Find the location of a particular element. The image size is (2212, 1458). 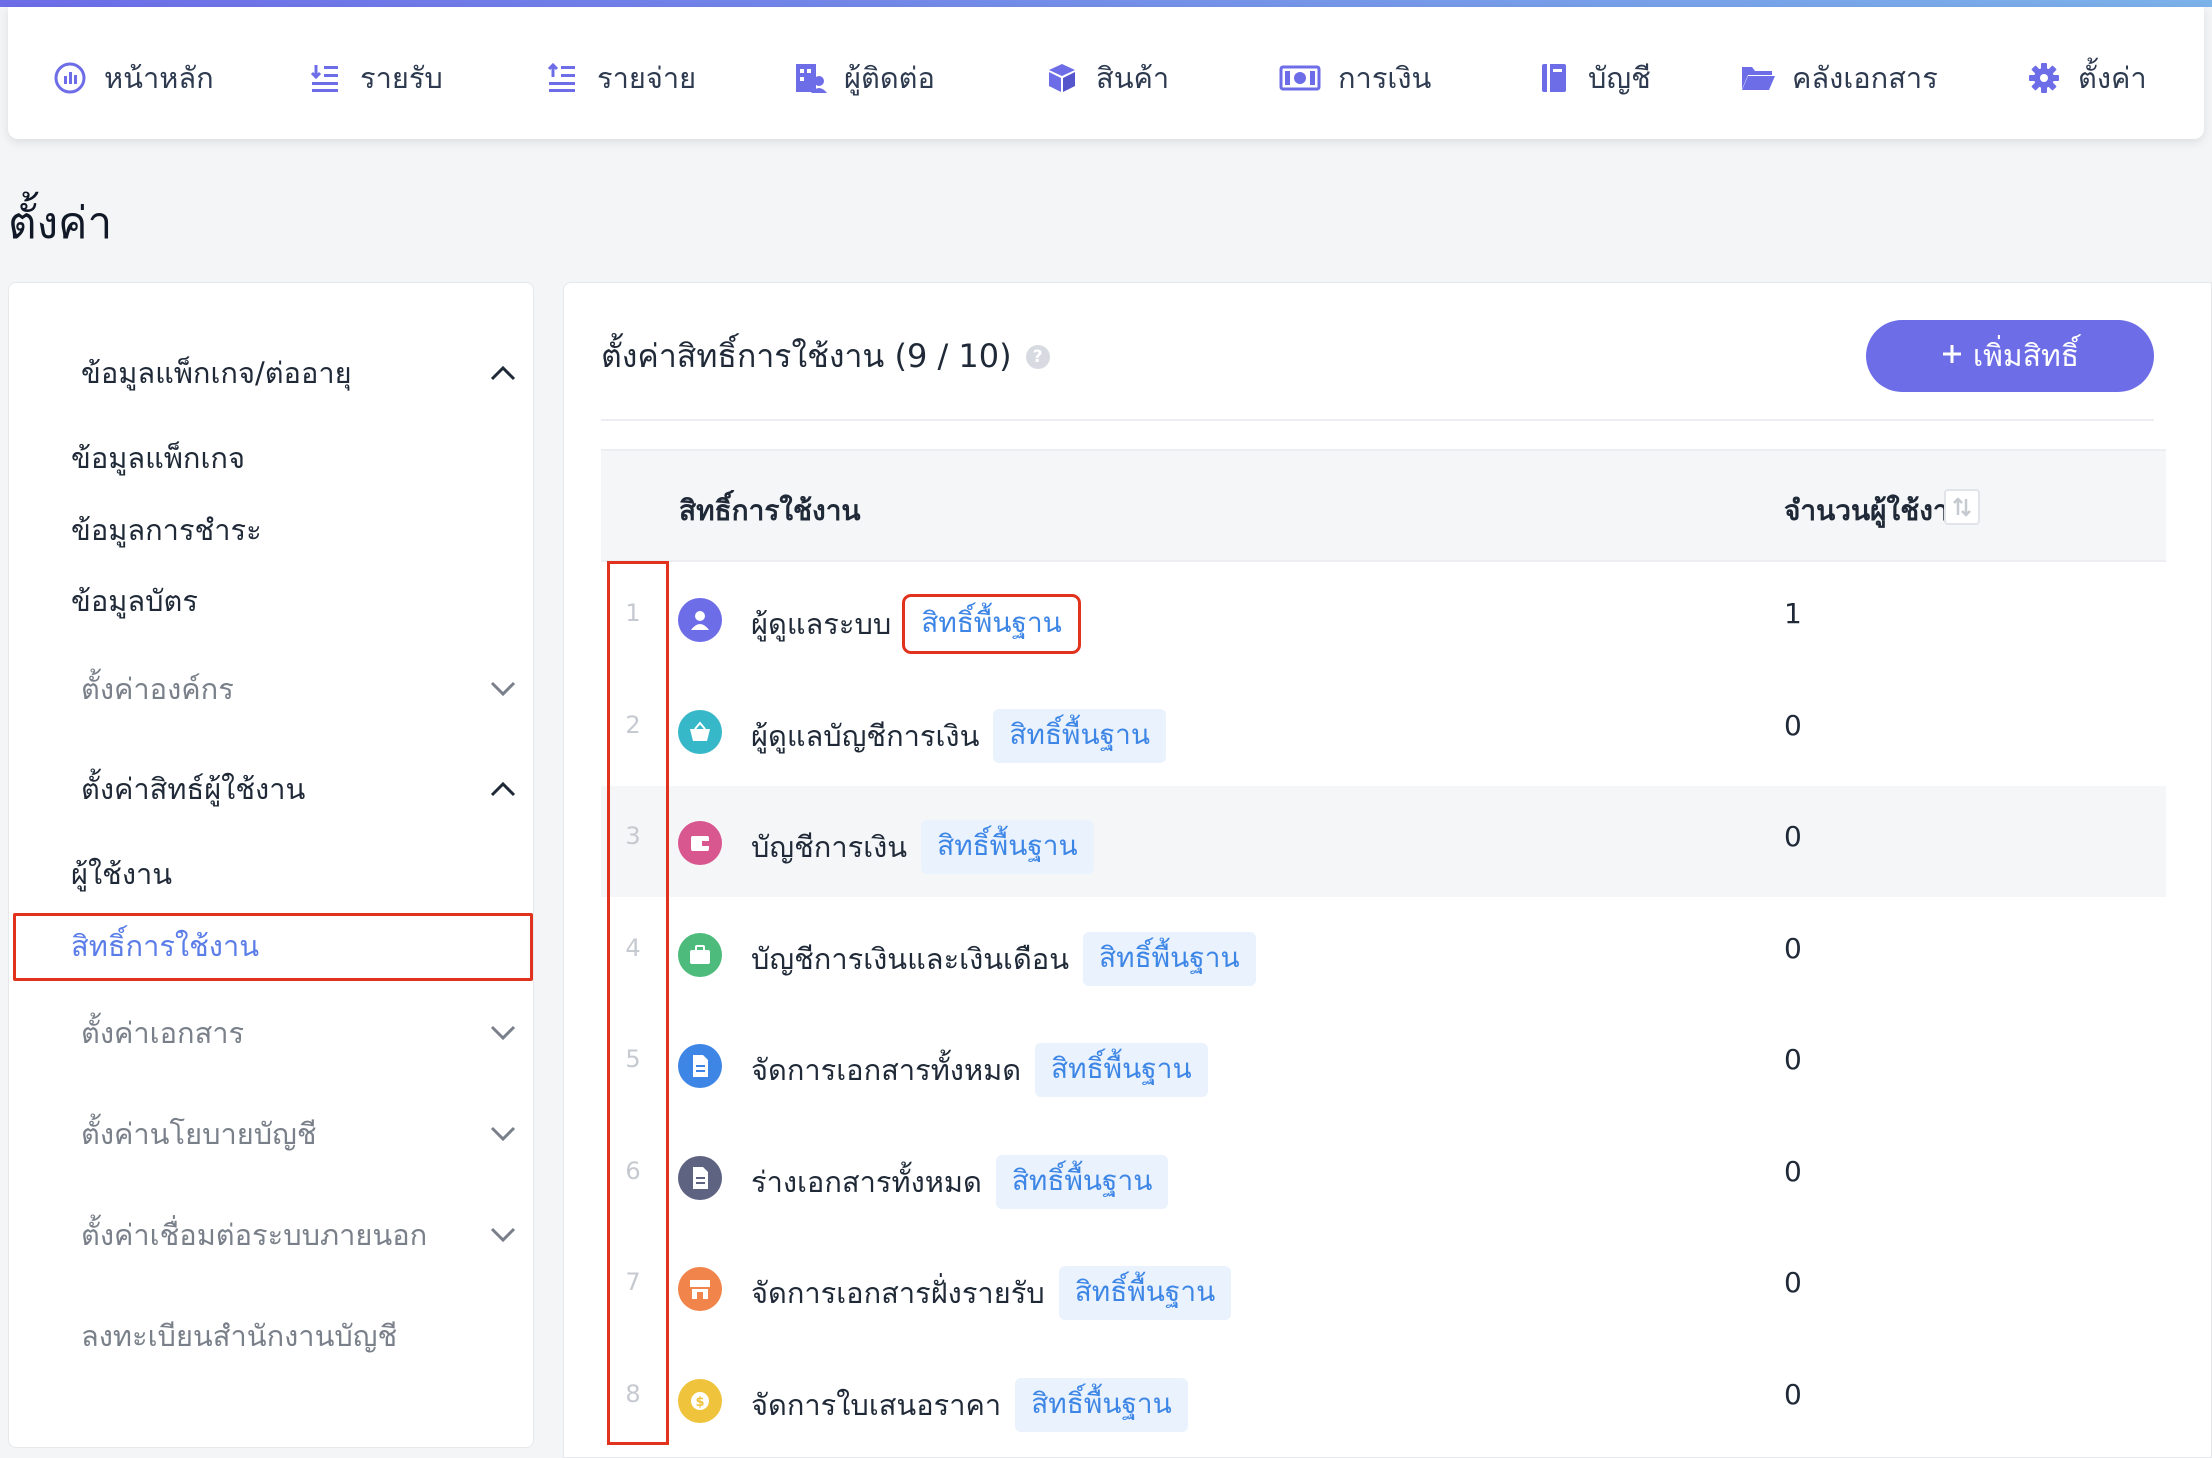

briefcase-icon is located at coordinates (700, 954).